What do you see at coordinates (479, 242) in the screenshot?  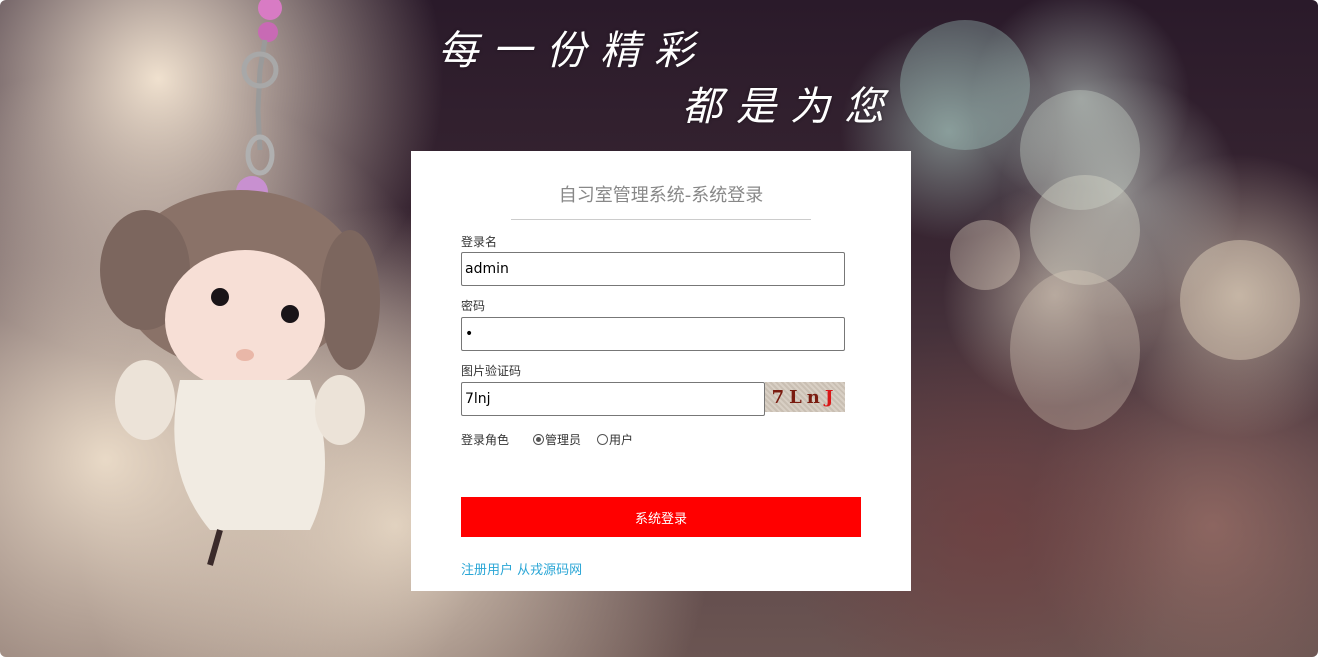 I see `username-label: 登录名` at bounding box center [479, 242].